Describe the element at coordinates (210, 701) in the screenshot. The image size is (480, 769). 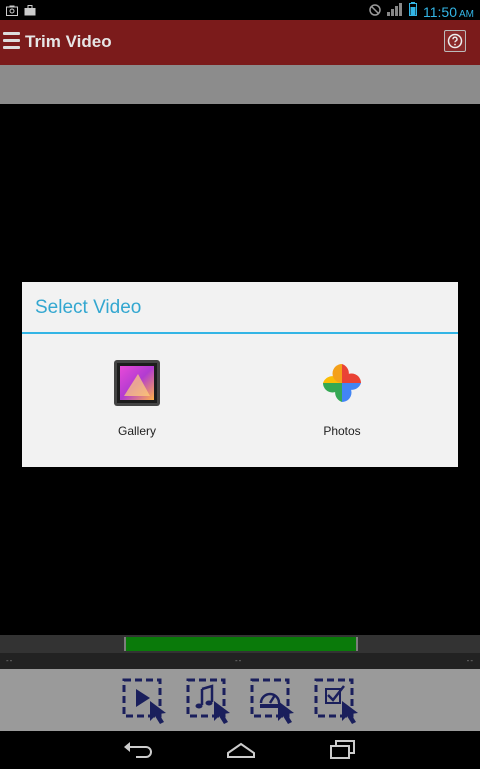
I see `music-button` at that location.